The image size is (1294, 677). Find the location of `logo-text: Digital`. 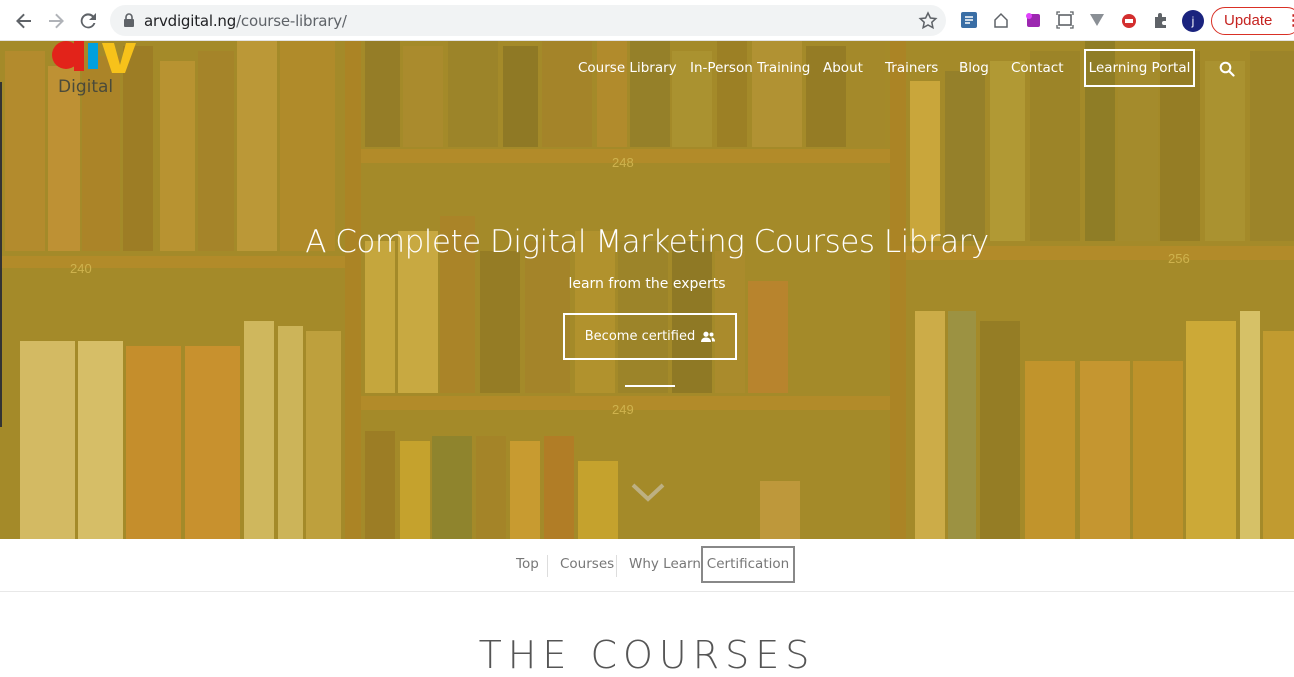

logo-text: Digital is located at coordinates (86, 87).